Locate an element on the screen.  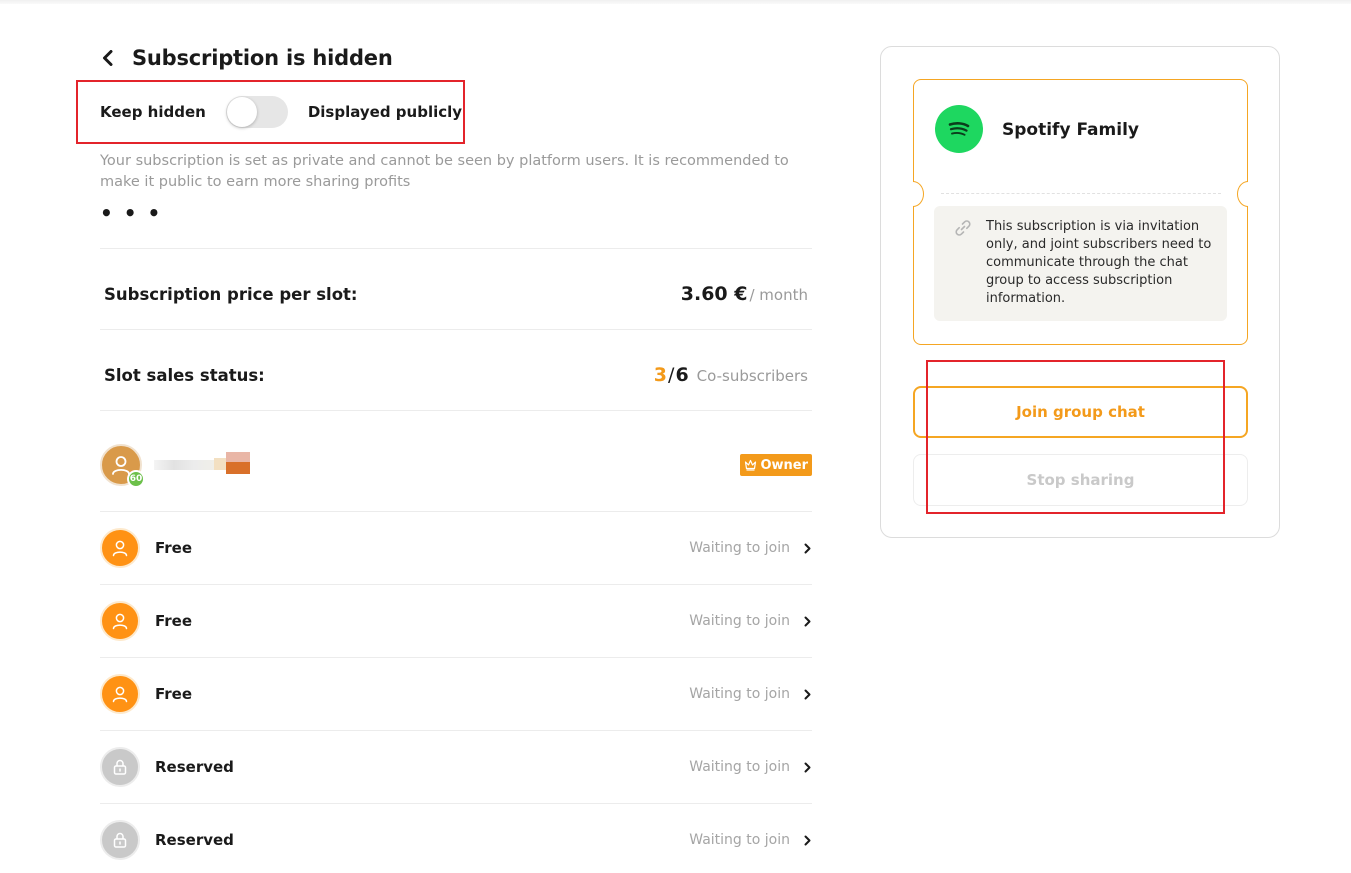
slots-total: 6 is located at coordinates (682, 375).